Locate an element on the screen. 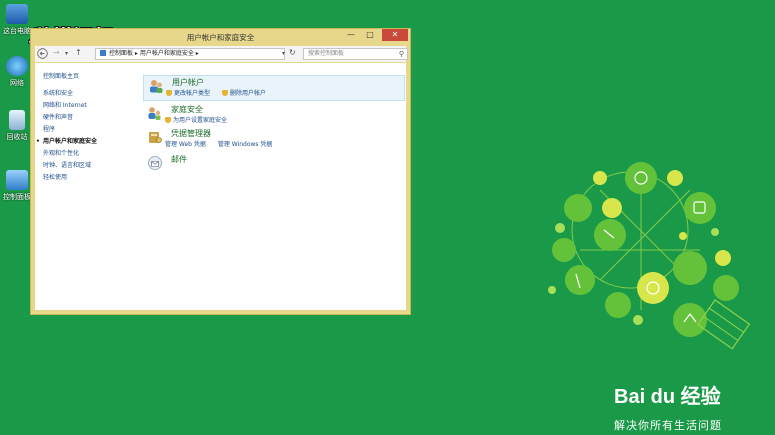 The image size is (775, 435). mail-icon is located at coordinates (155, 163).